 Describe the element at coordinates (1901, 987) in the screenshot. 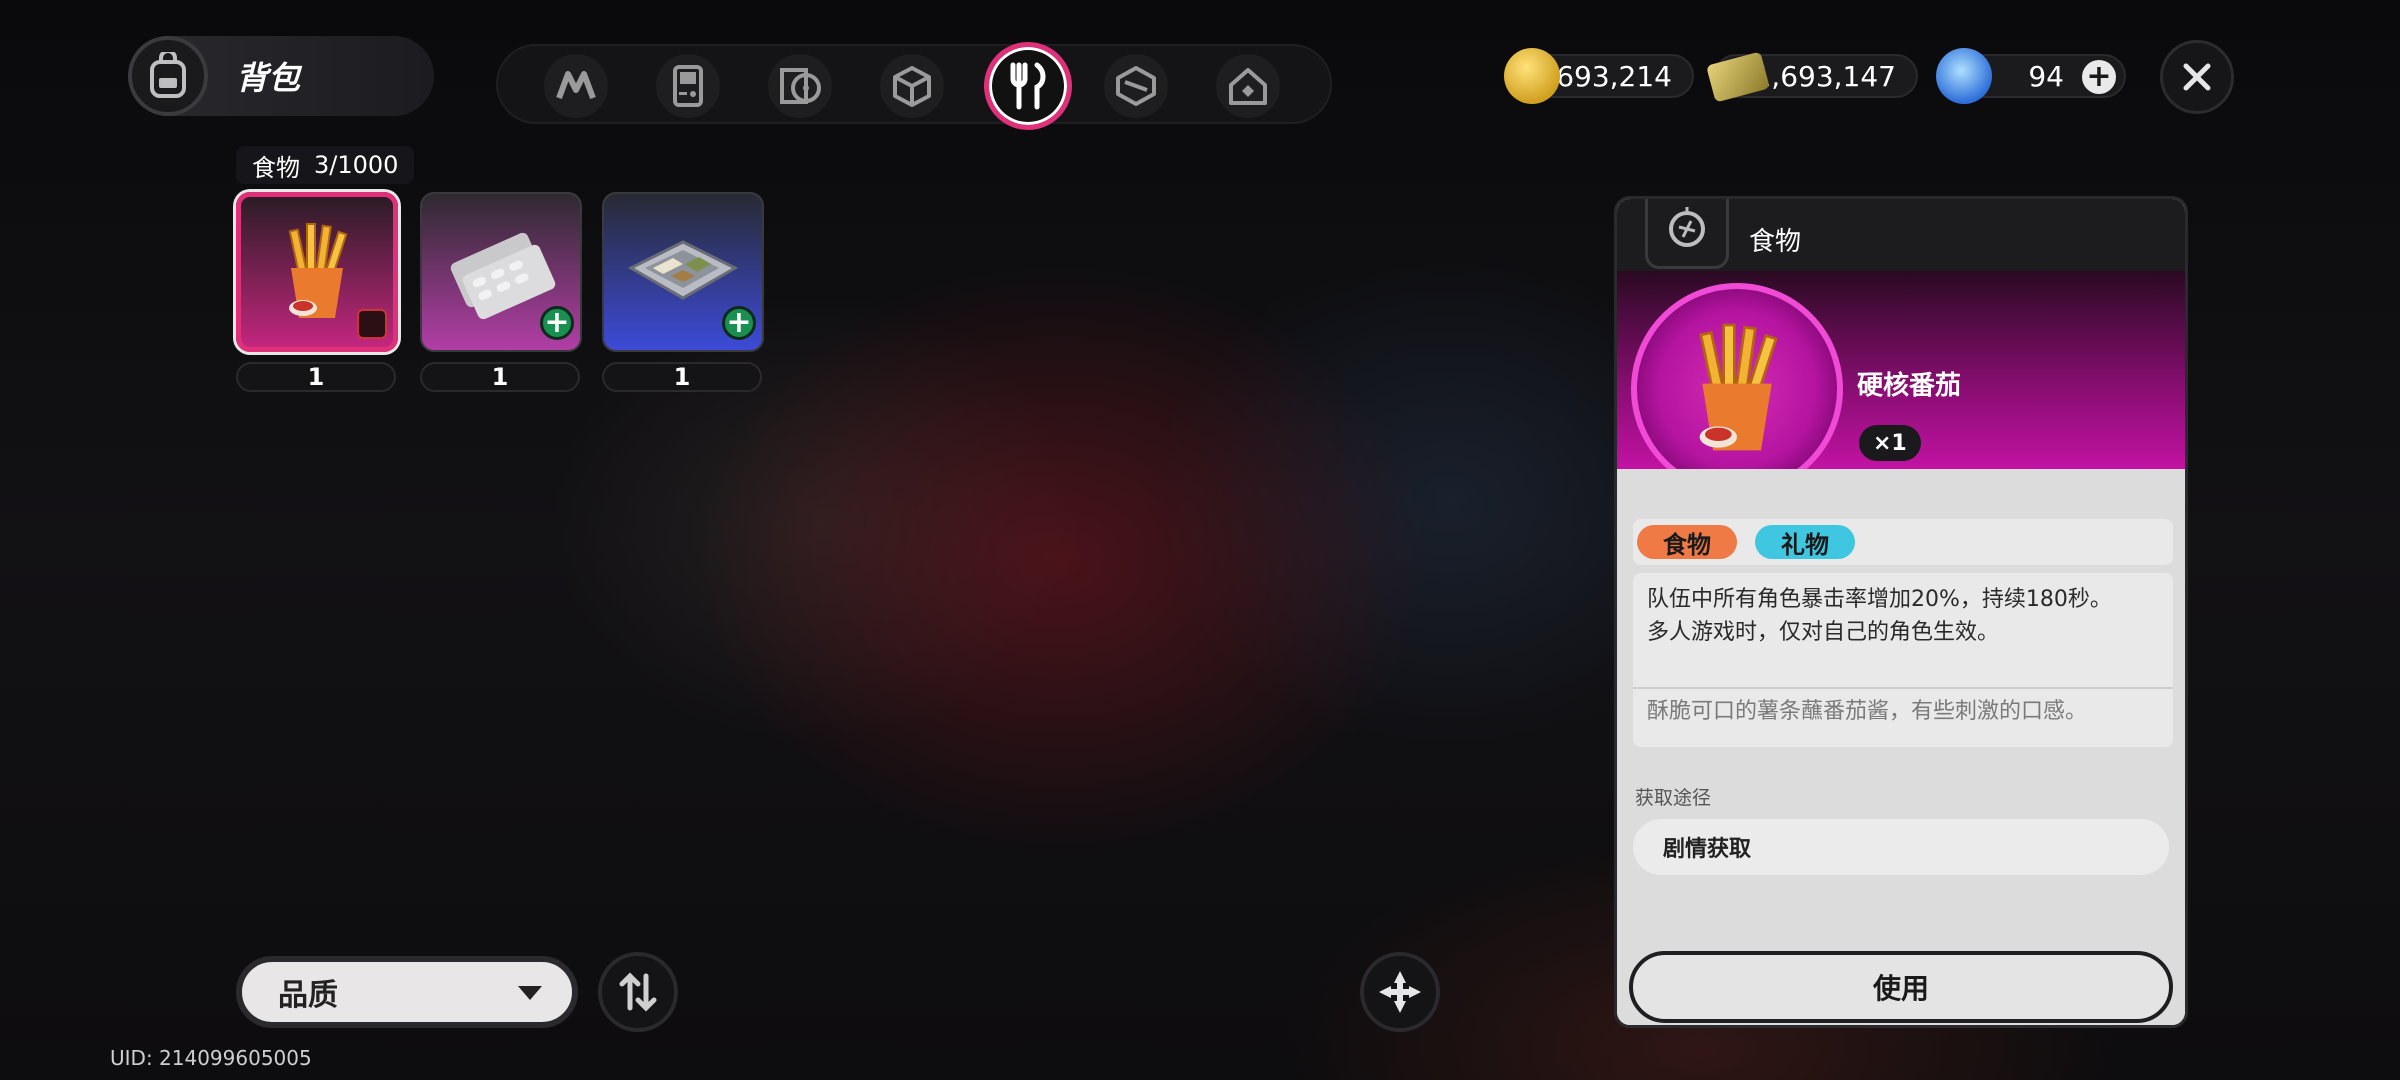

I see `use-button: 使用` at that location.